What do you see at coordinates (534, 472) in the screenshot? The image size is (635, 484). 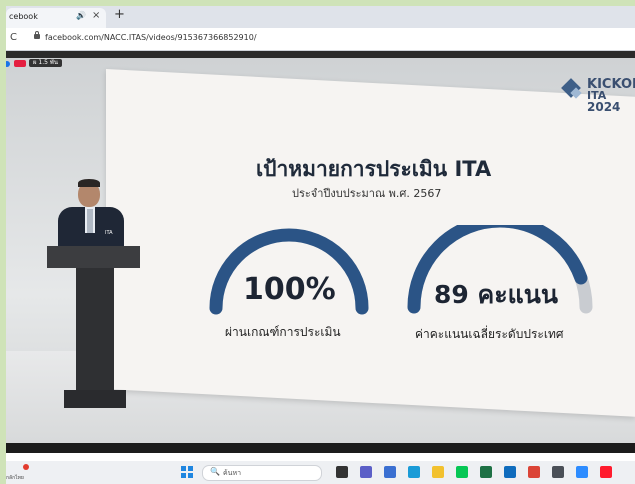 I see `chrome-icon` at bounding box center [534, 472].